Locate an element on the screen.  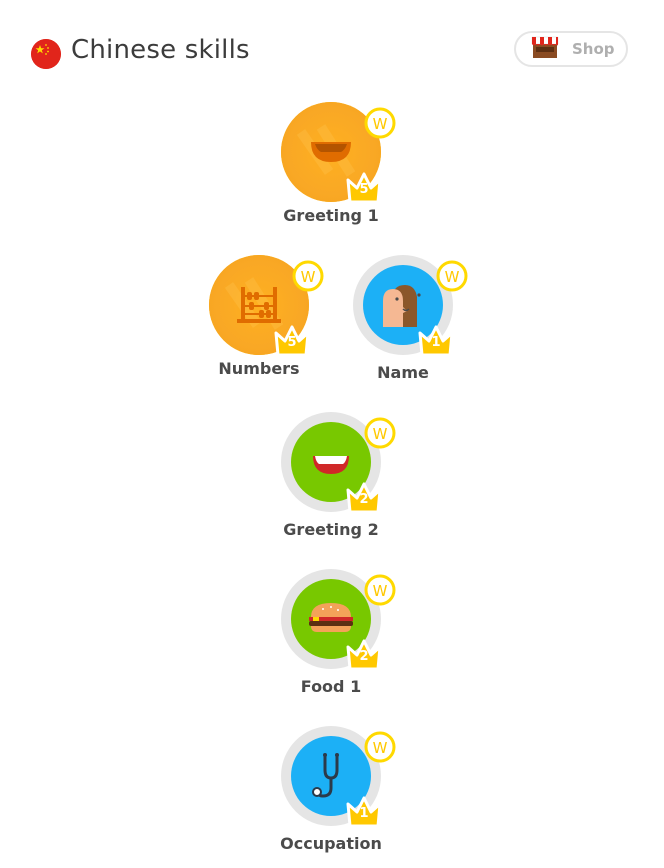
skill-greeting-2: W 2 Greeting 2 is located at coordinates (331, 482).